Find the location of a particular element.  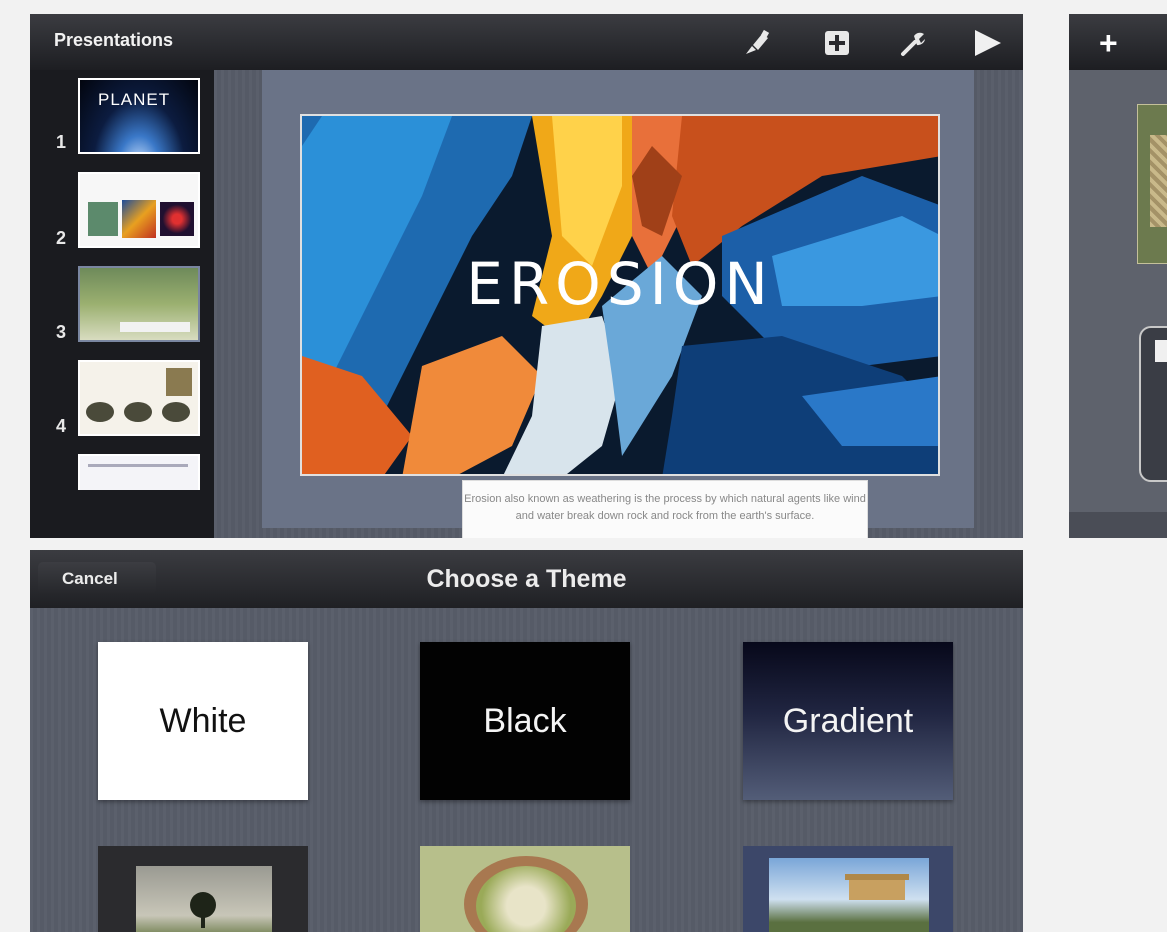

theme-label: White is located at coordinates (203, 720).